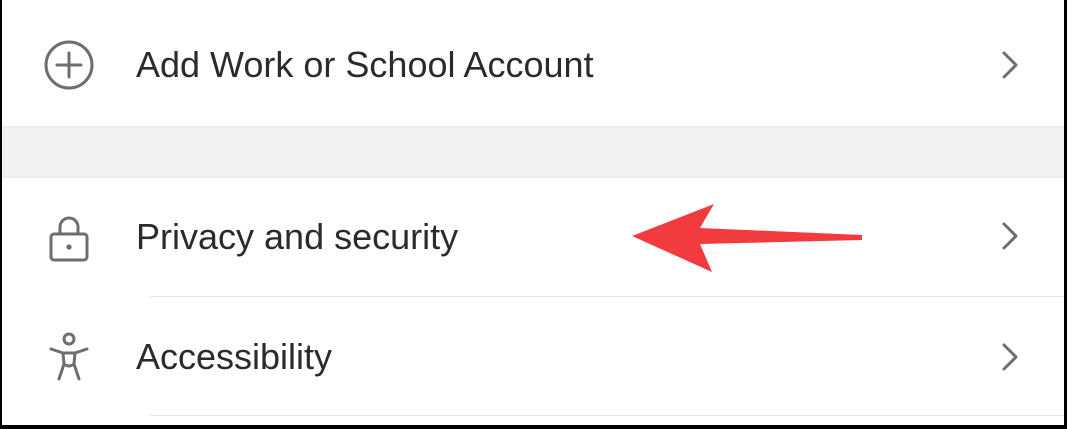 This screenshot has height=429, width=1067. Describe the element at coordinates (297, 236) in the screenshot. I see `privacy-and-security-label: Privacy and security` at that location.